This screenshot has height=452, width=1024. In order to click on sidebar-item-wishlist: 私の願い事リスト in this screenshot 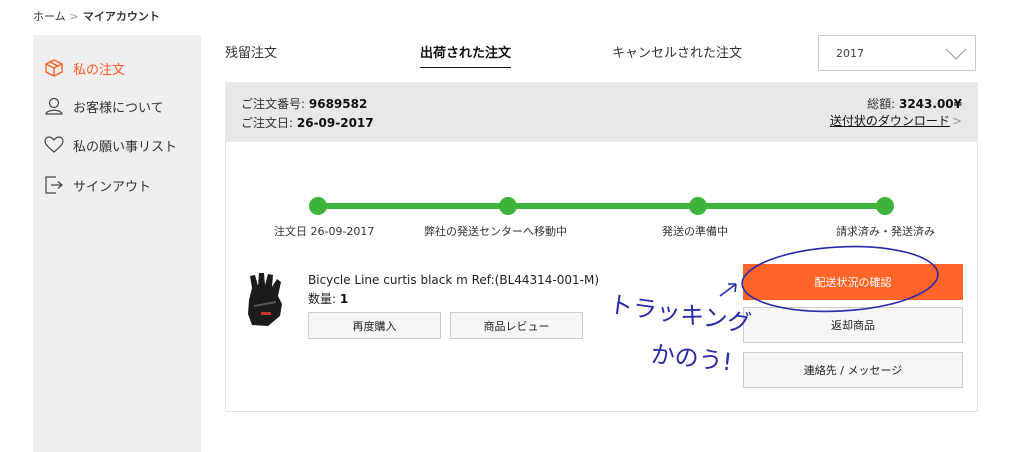, I will do `click(110, 145)`.